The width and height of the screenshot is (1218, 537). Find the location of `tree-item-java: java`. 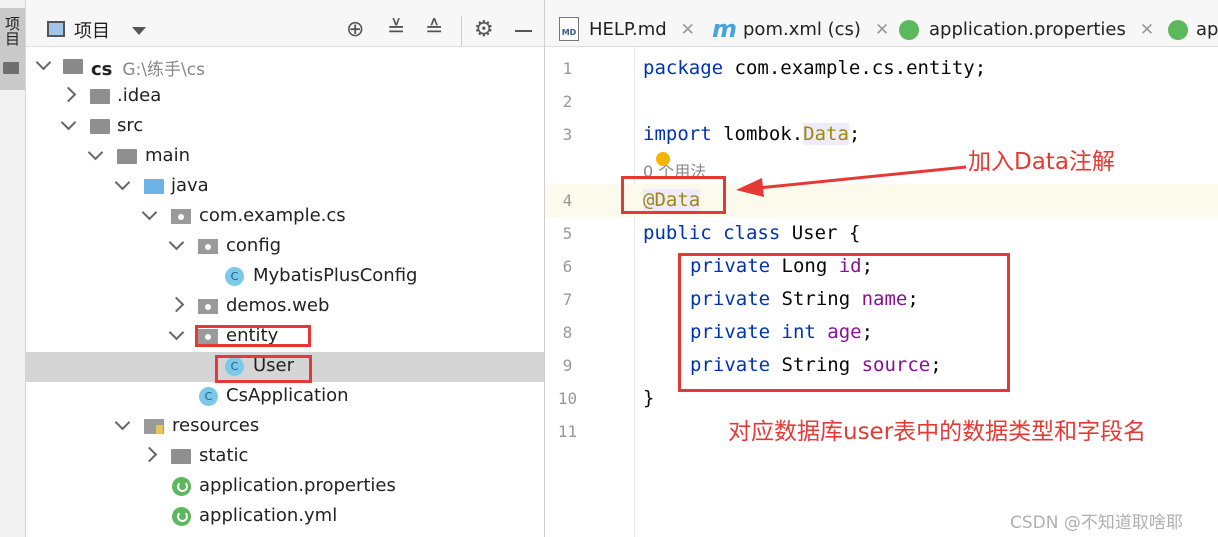

tree-item-java: java is located at coordinates (285, 187).